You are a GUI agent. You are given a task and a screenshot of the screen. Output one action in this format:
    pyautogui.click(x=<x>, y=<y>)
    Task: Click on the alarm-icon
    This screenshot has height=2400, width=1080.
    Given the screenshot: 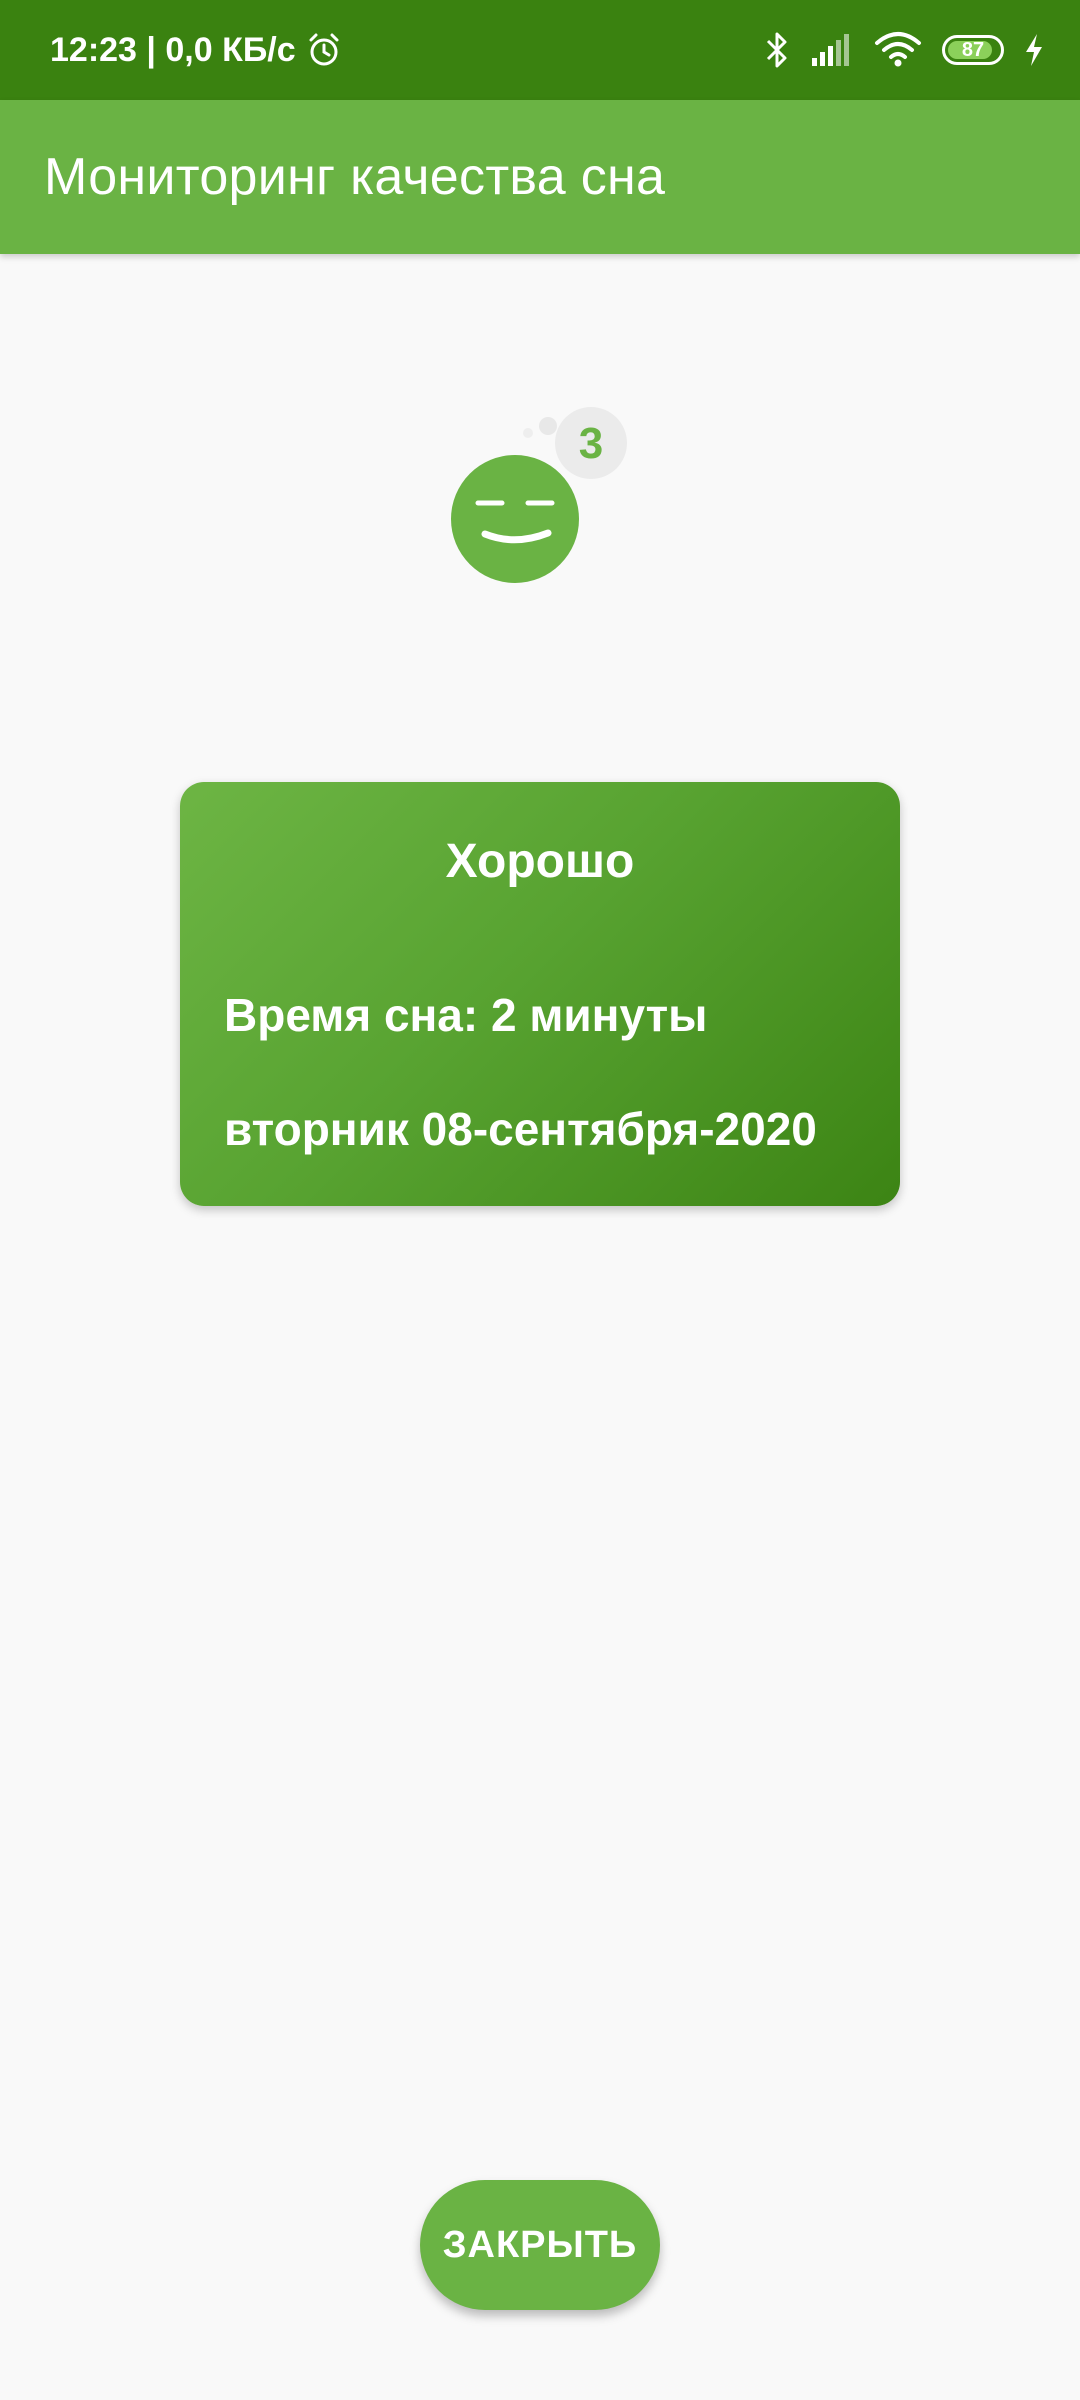 What is the action you would take?
    pyautogui.click(x=324, y=49)
    